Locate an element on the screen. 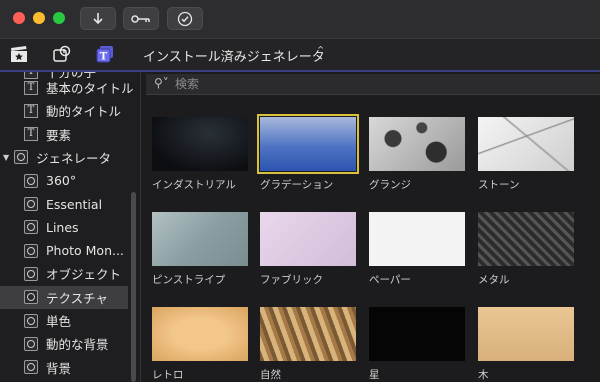  sidebar-item: Essential is located at coordinates (64, 204).